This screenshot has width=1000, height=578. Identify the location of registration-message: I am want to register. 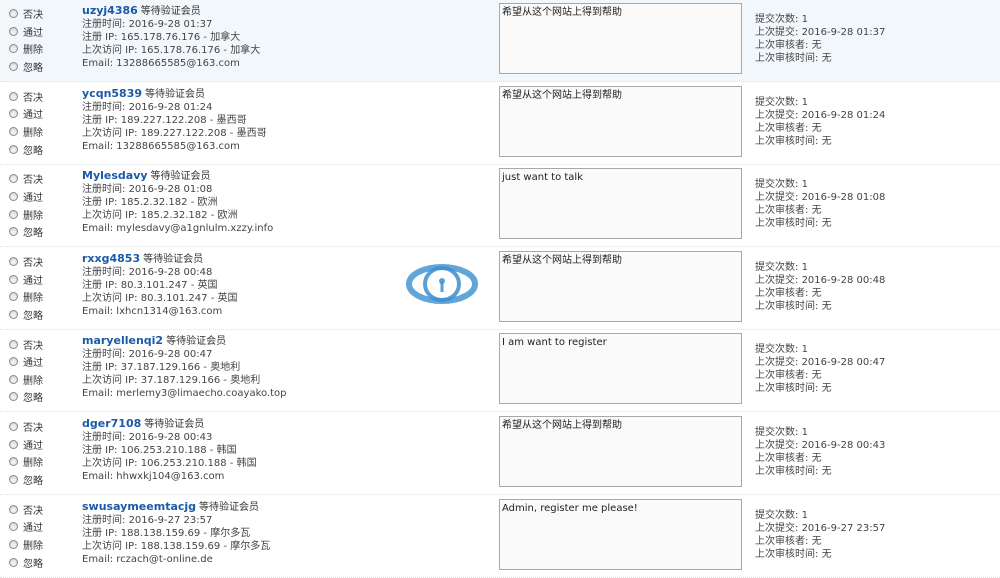
(620, 369).